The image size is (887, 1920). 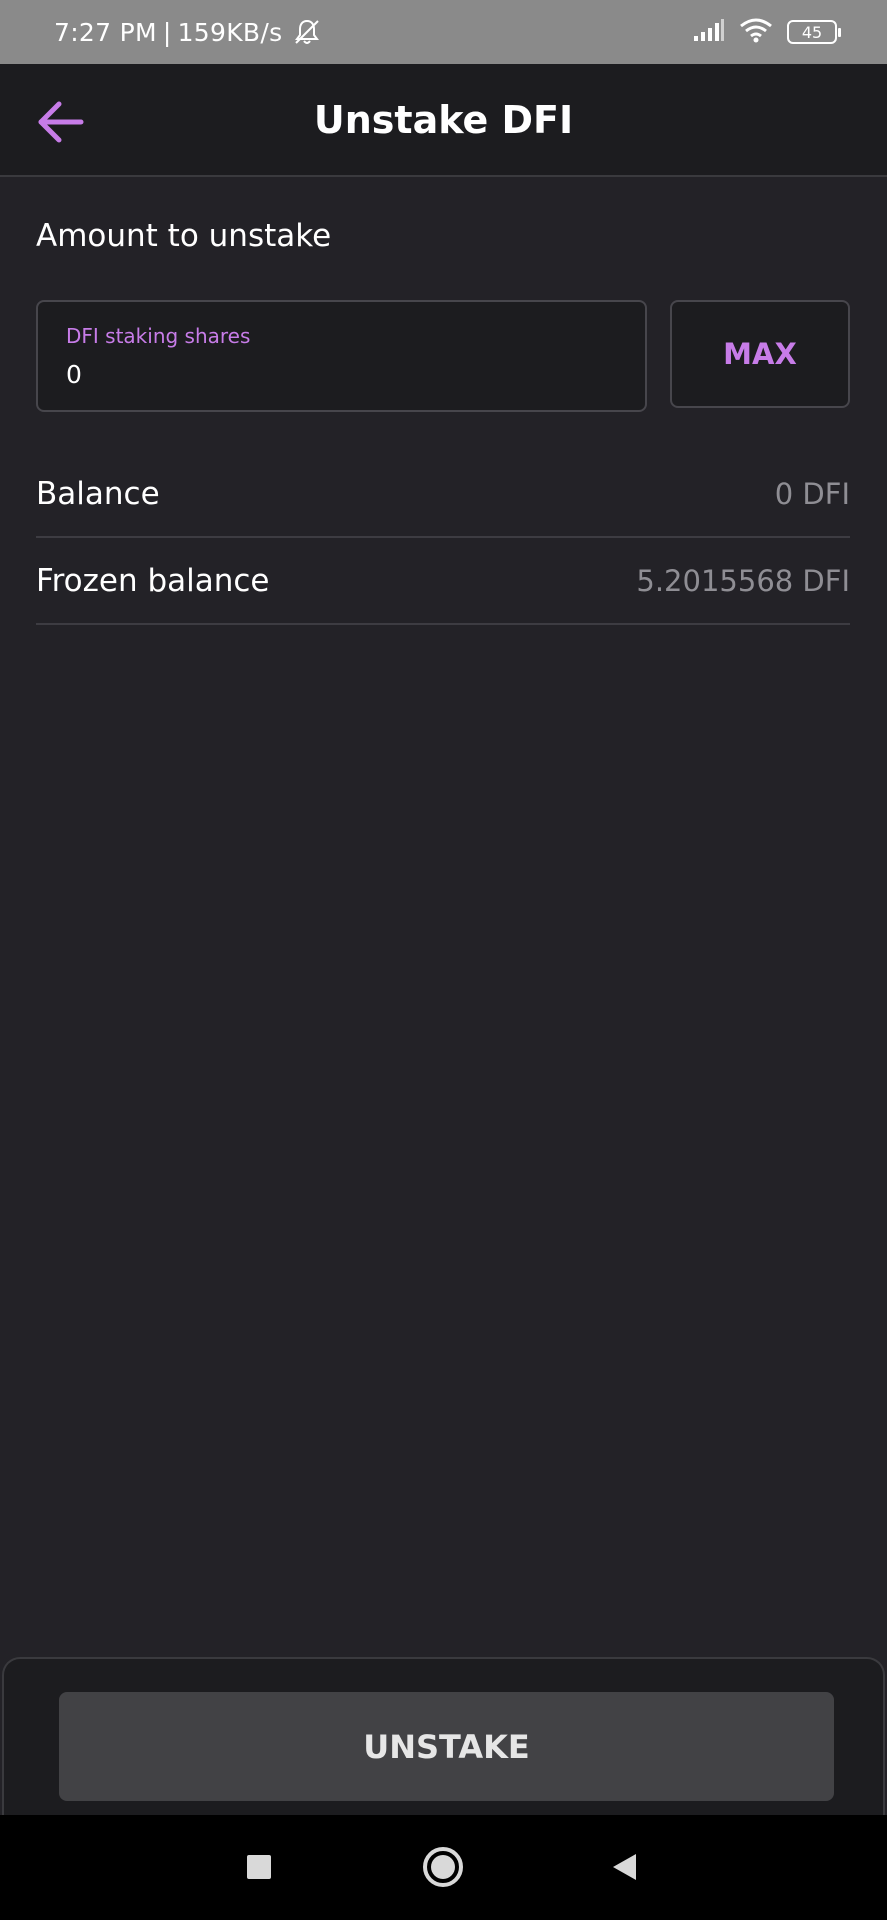 I want to click on status-time: 7:27 PM, so click(x=105, y=32).